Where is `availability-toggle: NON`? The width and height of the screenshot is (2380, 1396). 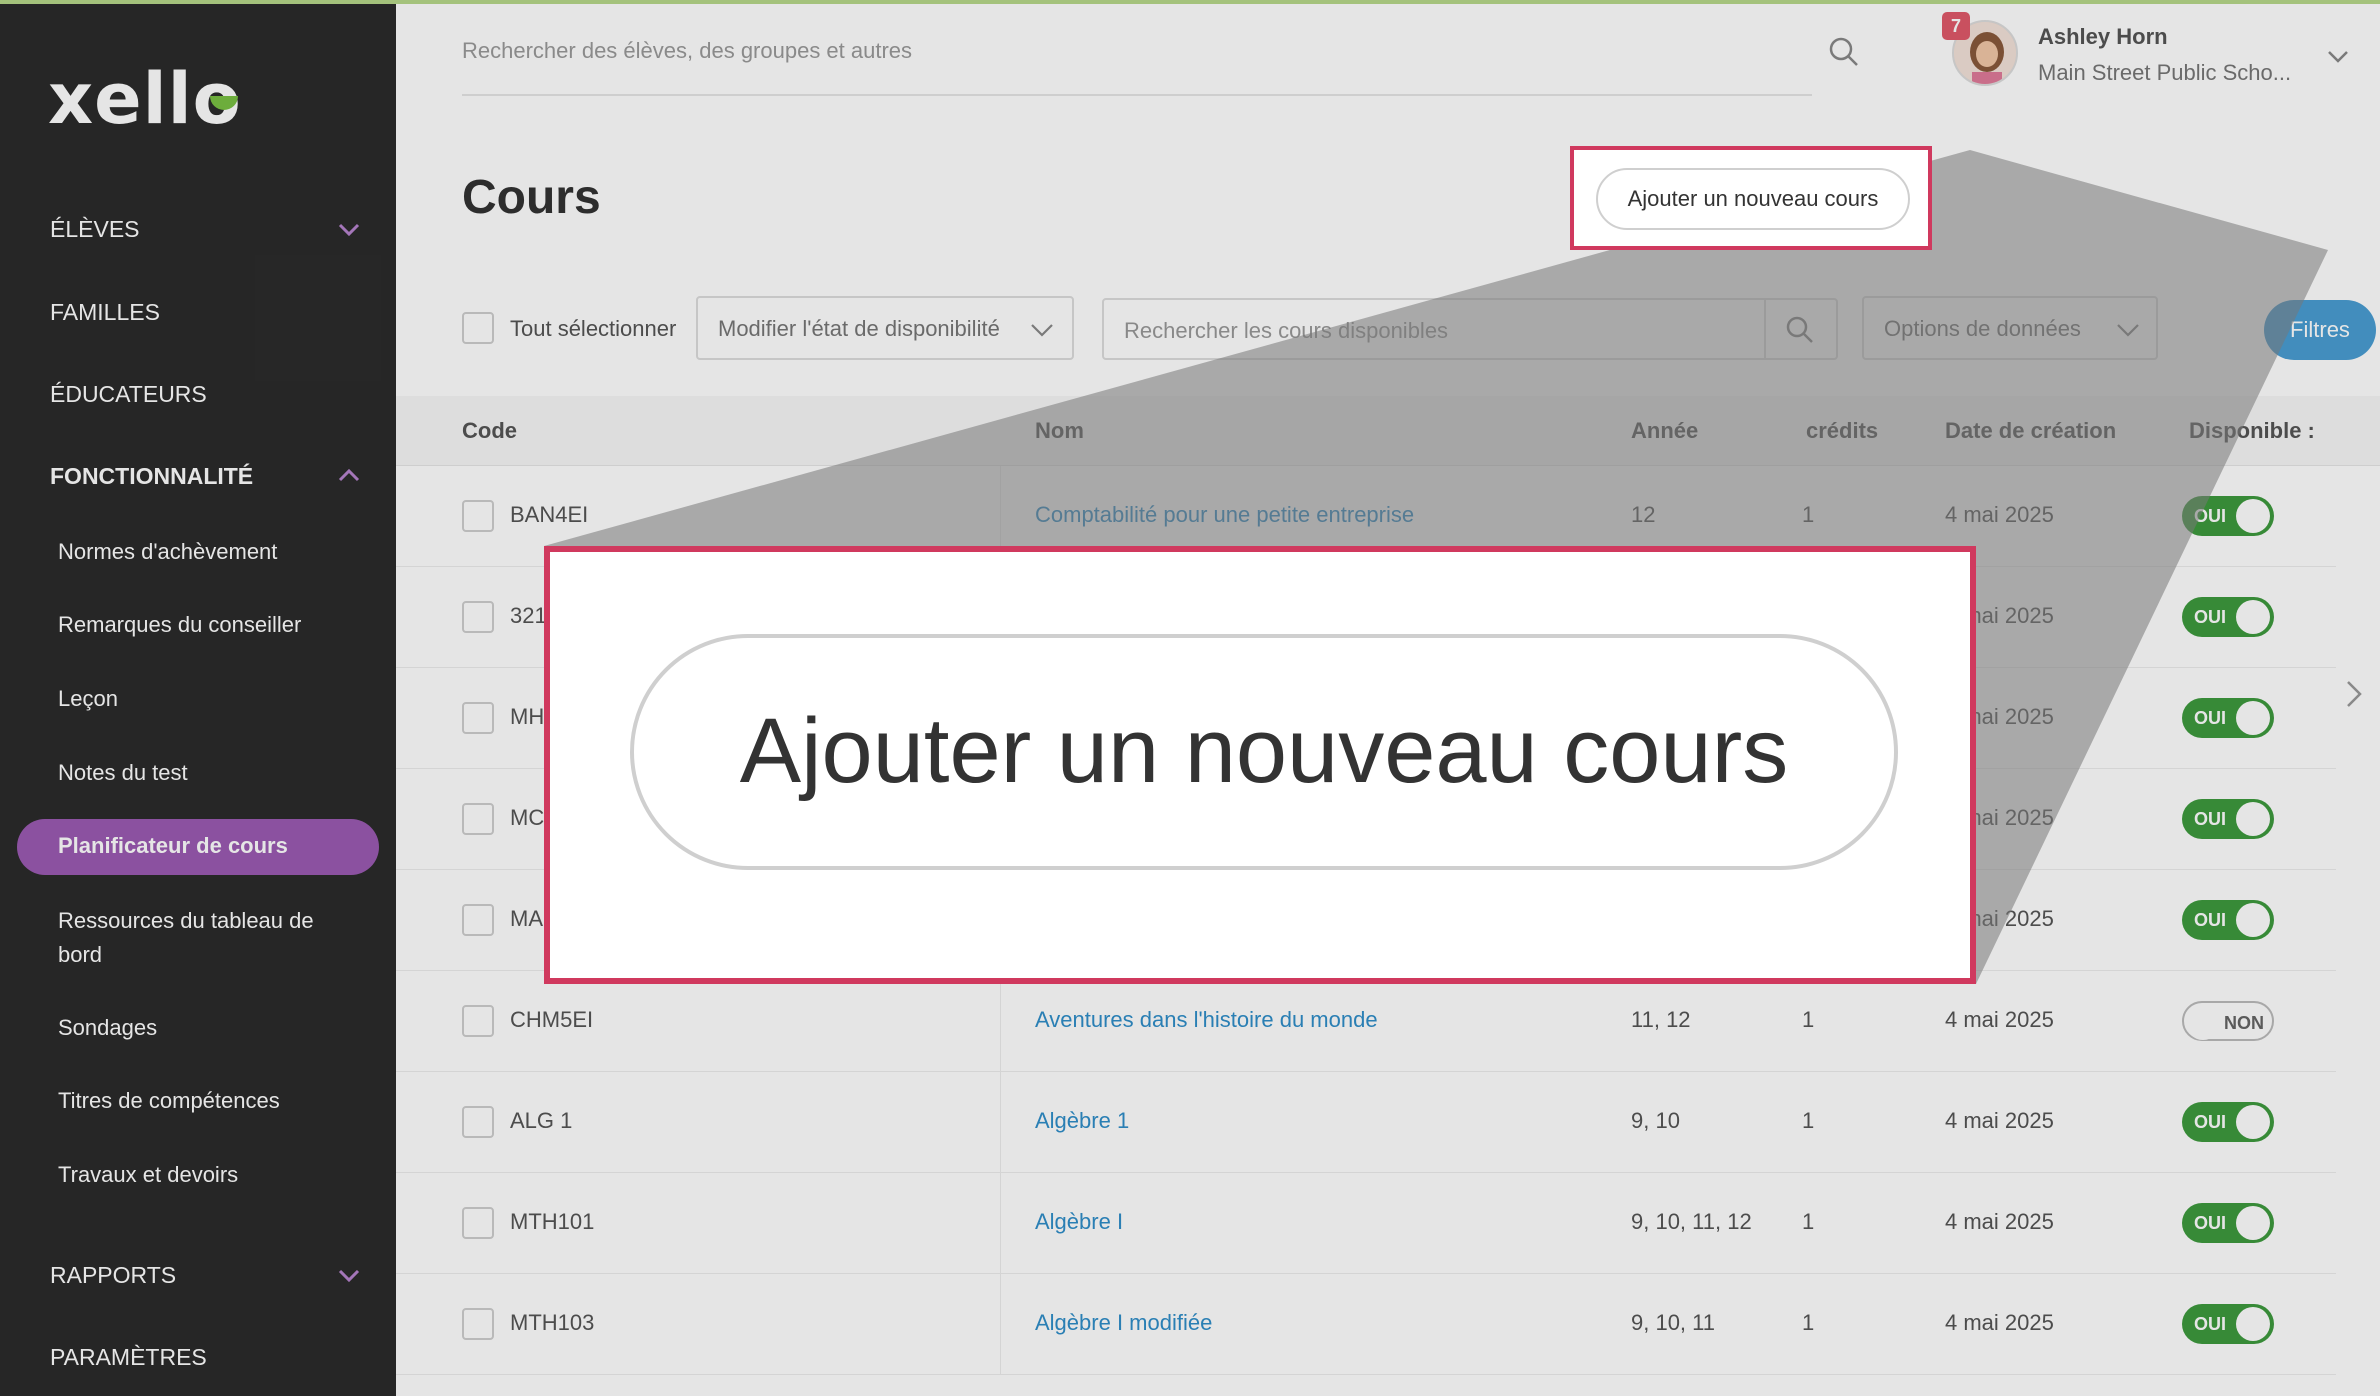 availability-toggle: NON is located at coordinates (2228, 1021).